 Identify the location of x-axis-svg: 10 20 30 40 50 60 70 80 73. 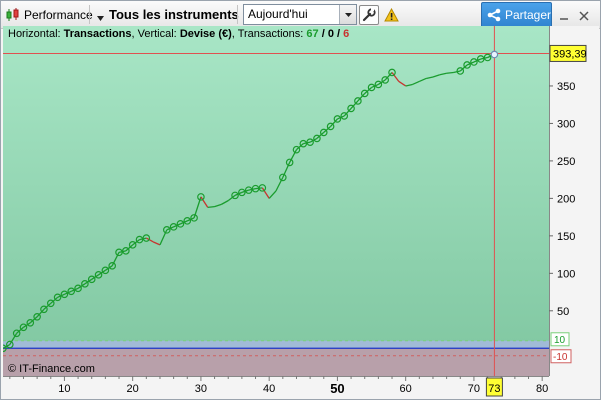
(276, 386).